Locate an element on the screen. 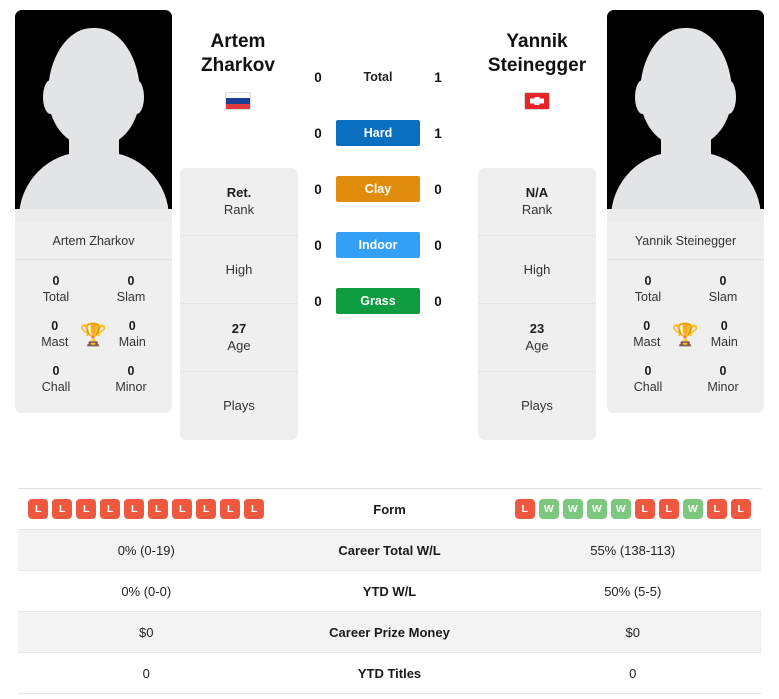 The width and height of the screenshot is (779, 699). player-card-right: Yannik Steinegger 0 Total 0 Slam 0 Mast is located at coordinates (685, 211).